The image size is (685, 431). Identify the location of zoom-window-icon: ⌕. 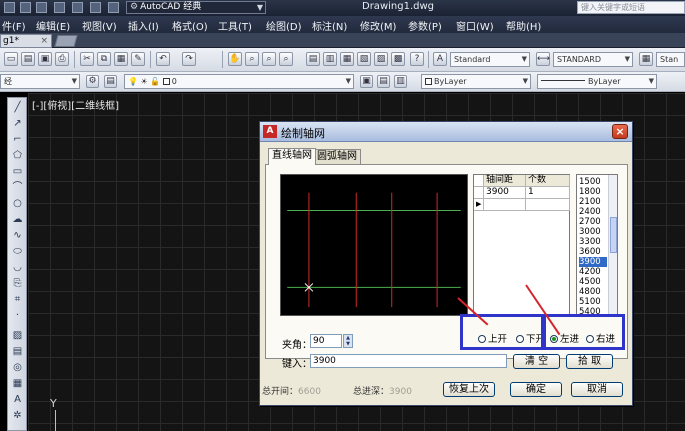
(269, 59).